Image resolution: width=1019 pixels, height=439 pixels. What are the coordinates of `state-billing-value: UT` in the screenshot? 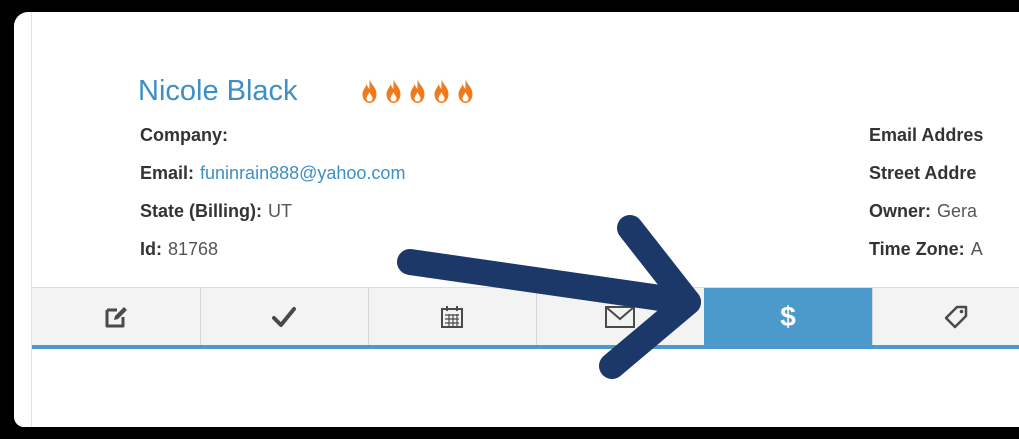 It's located at (280, 211).